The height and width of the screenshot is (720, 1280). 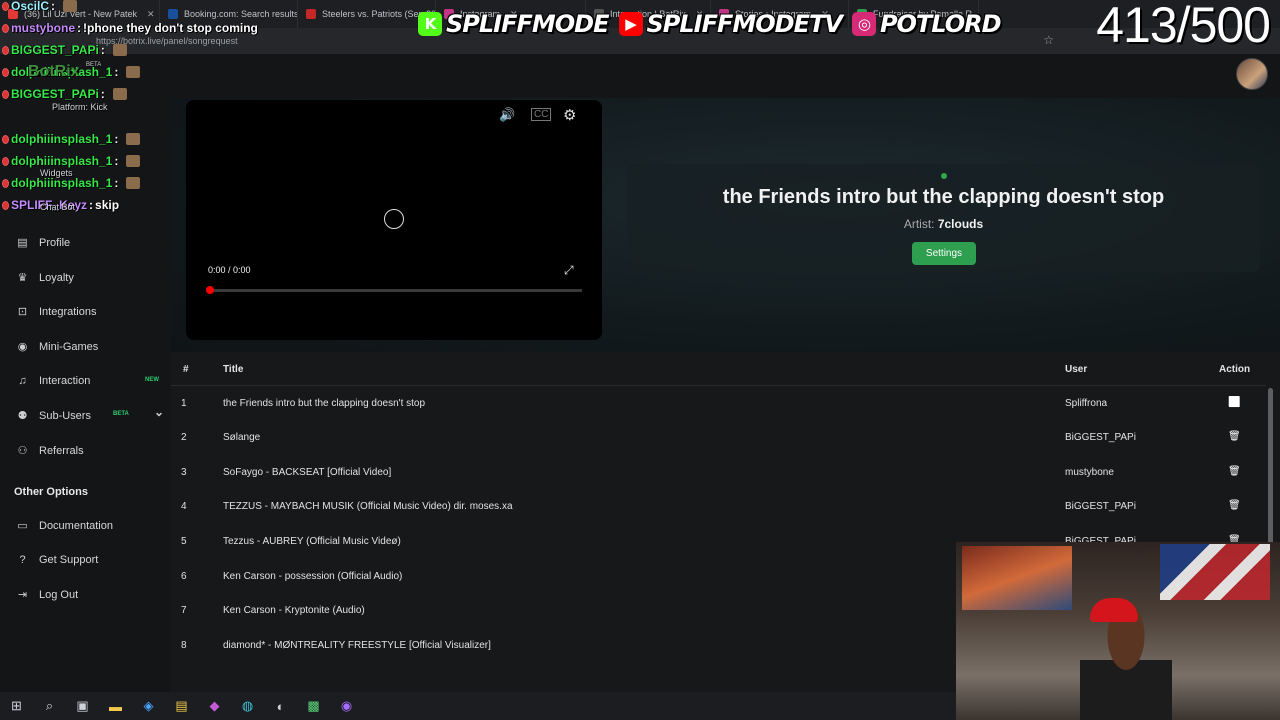 What do you see at coordinates (307, 472) in the screenshot?
I see `row-title: SoFaygo - BACKSEAT [Official Video]` at bounding box center [307, 472].